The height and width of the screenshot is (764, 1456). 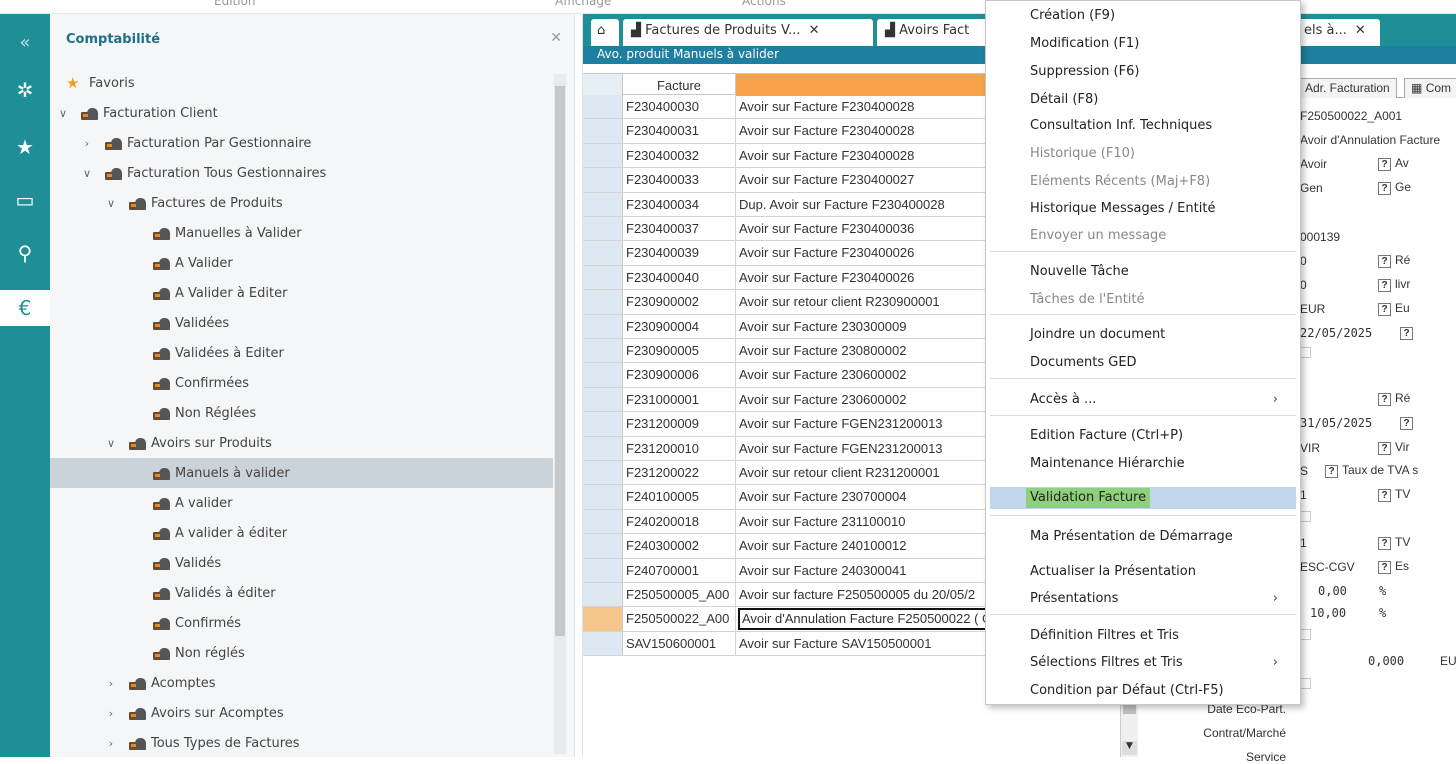 What do you see at coordinates (301, 203) in the screenshot?
I see `tree-item: ∨ Factures de Produits` at bounding box center [301, 203].